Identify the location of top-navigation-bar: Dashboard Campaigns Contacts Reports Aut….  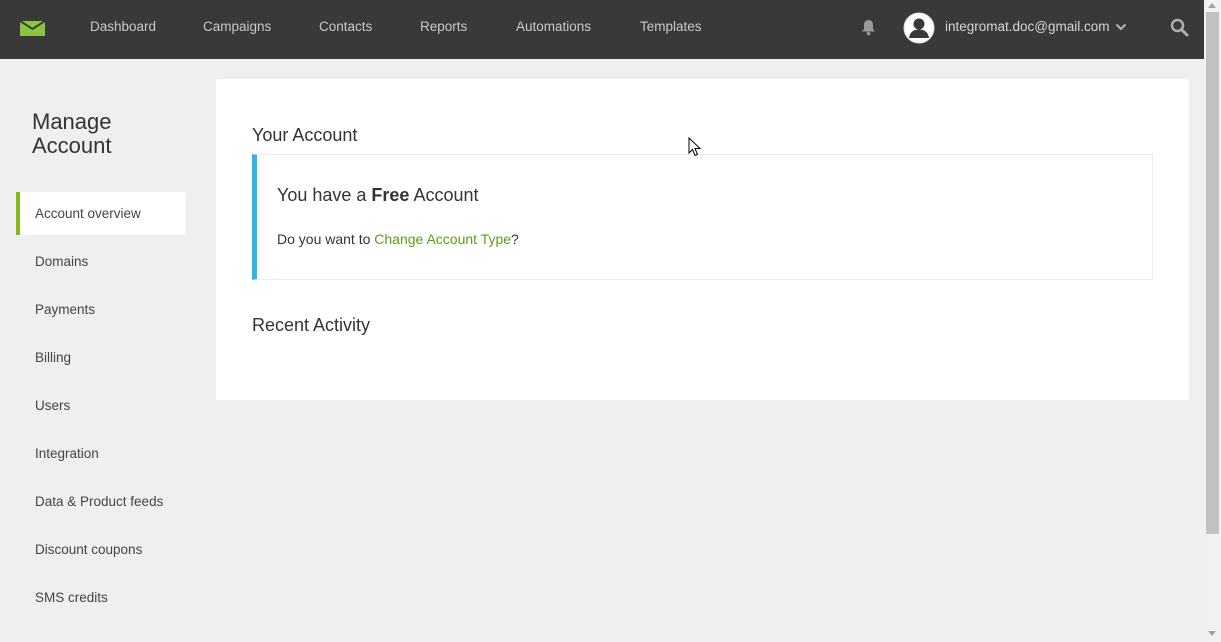
(602, 29).